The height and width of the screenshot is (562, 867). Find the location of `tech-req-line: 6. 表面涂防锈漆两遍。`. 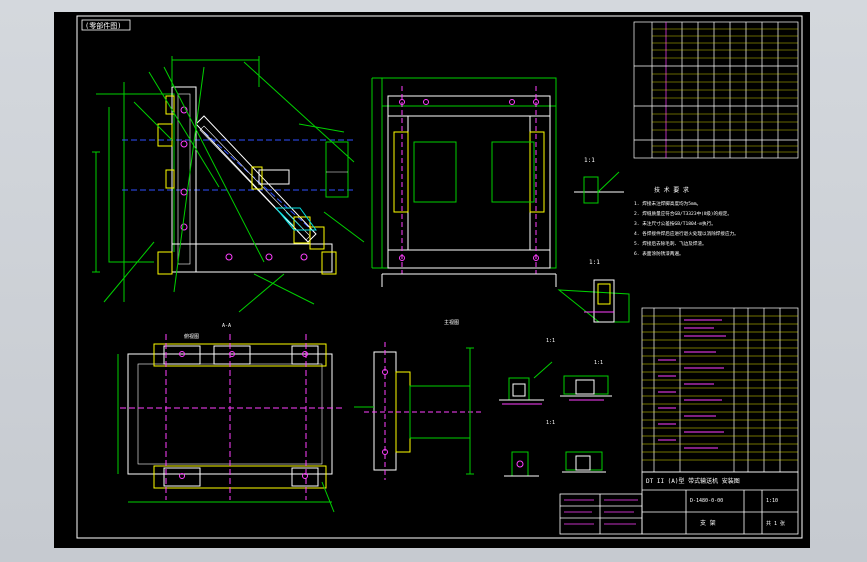

tech-req-line: 6. 表面涂防锈漆两遍。 is located at coordinates (659, 253).